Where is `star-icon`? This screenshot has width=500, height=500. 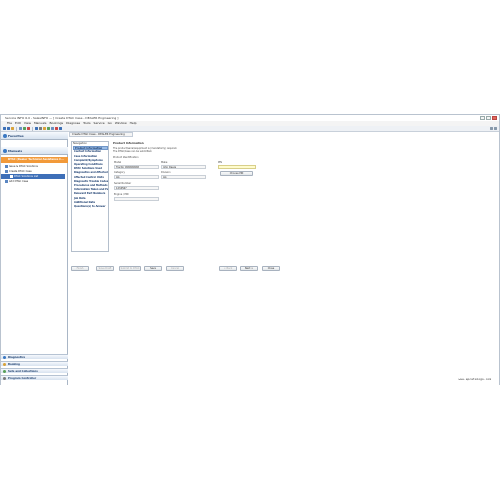 star-icon is located at coordinates (5, 136).